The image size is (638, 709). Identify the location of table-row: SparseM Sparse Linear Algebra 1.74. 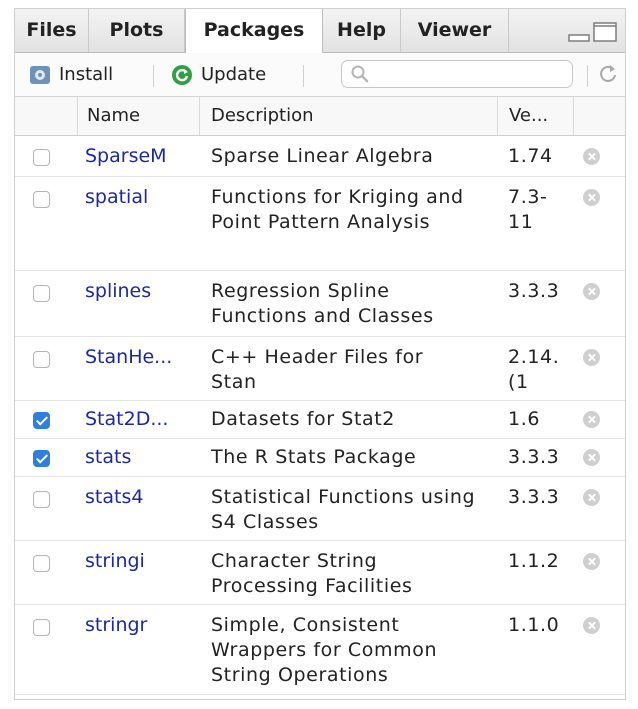
(320, 156).